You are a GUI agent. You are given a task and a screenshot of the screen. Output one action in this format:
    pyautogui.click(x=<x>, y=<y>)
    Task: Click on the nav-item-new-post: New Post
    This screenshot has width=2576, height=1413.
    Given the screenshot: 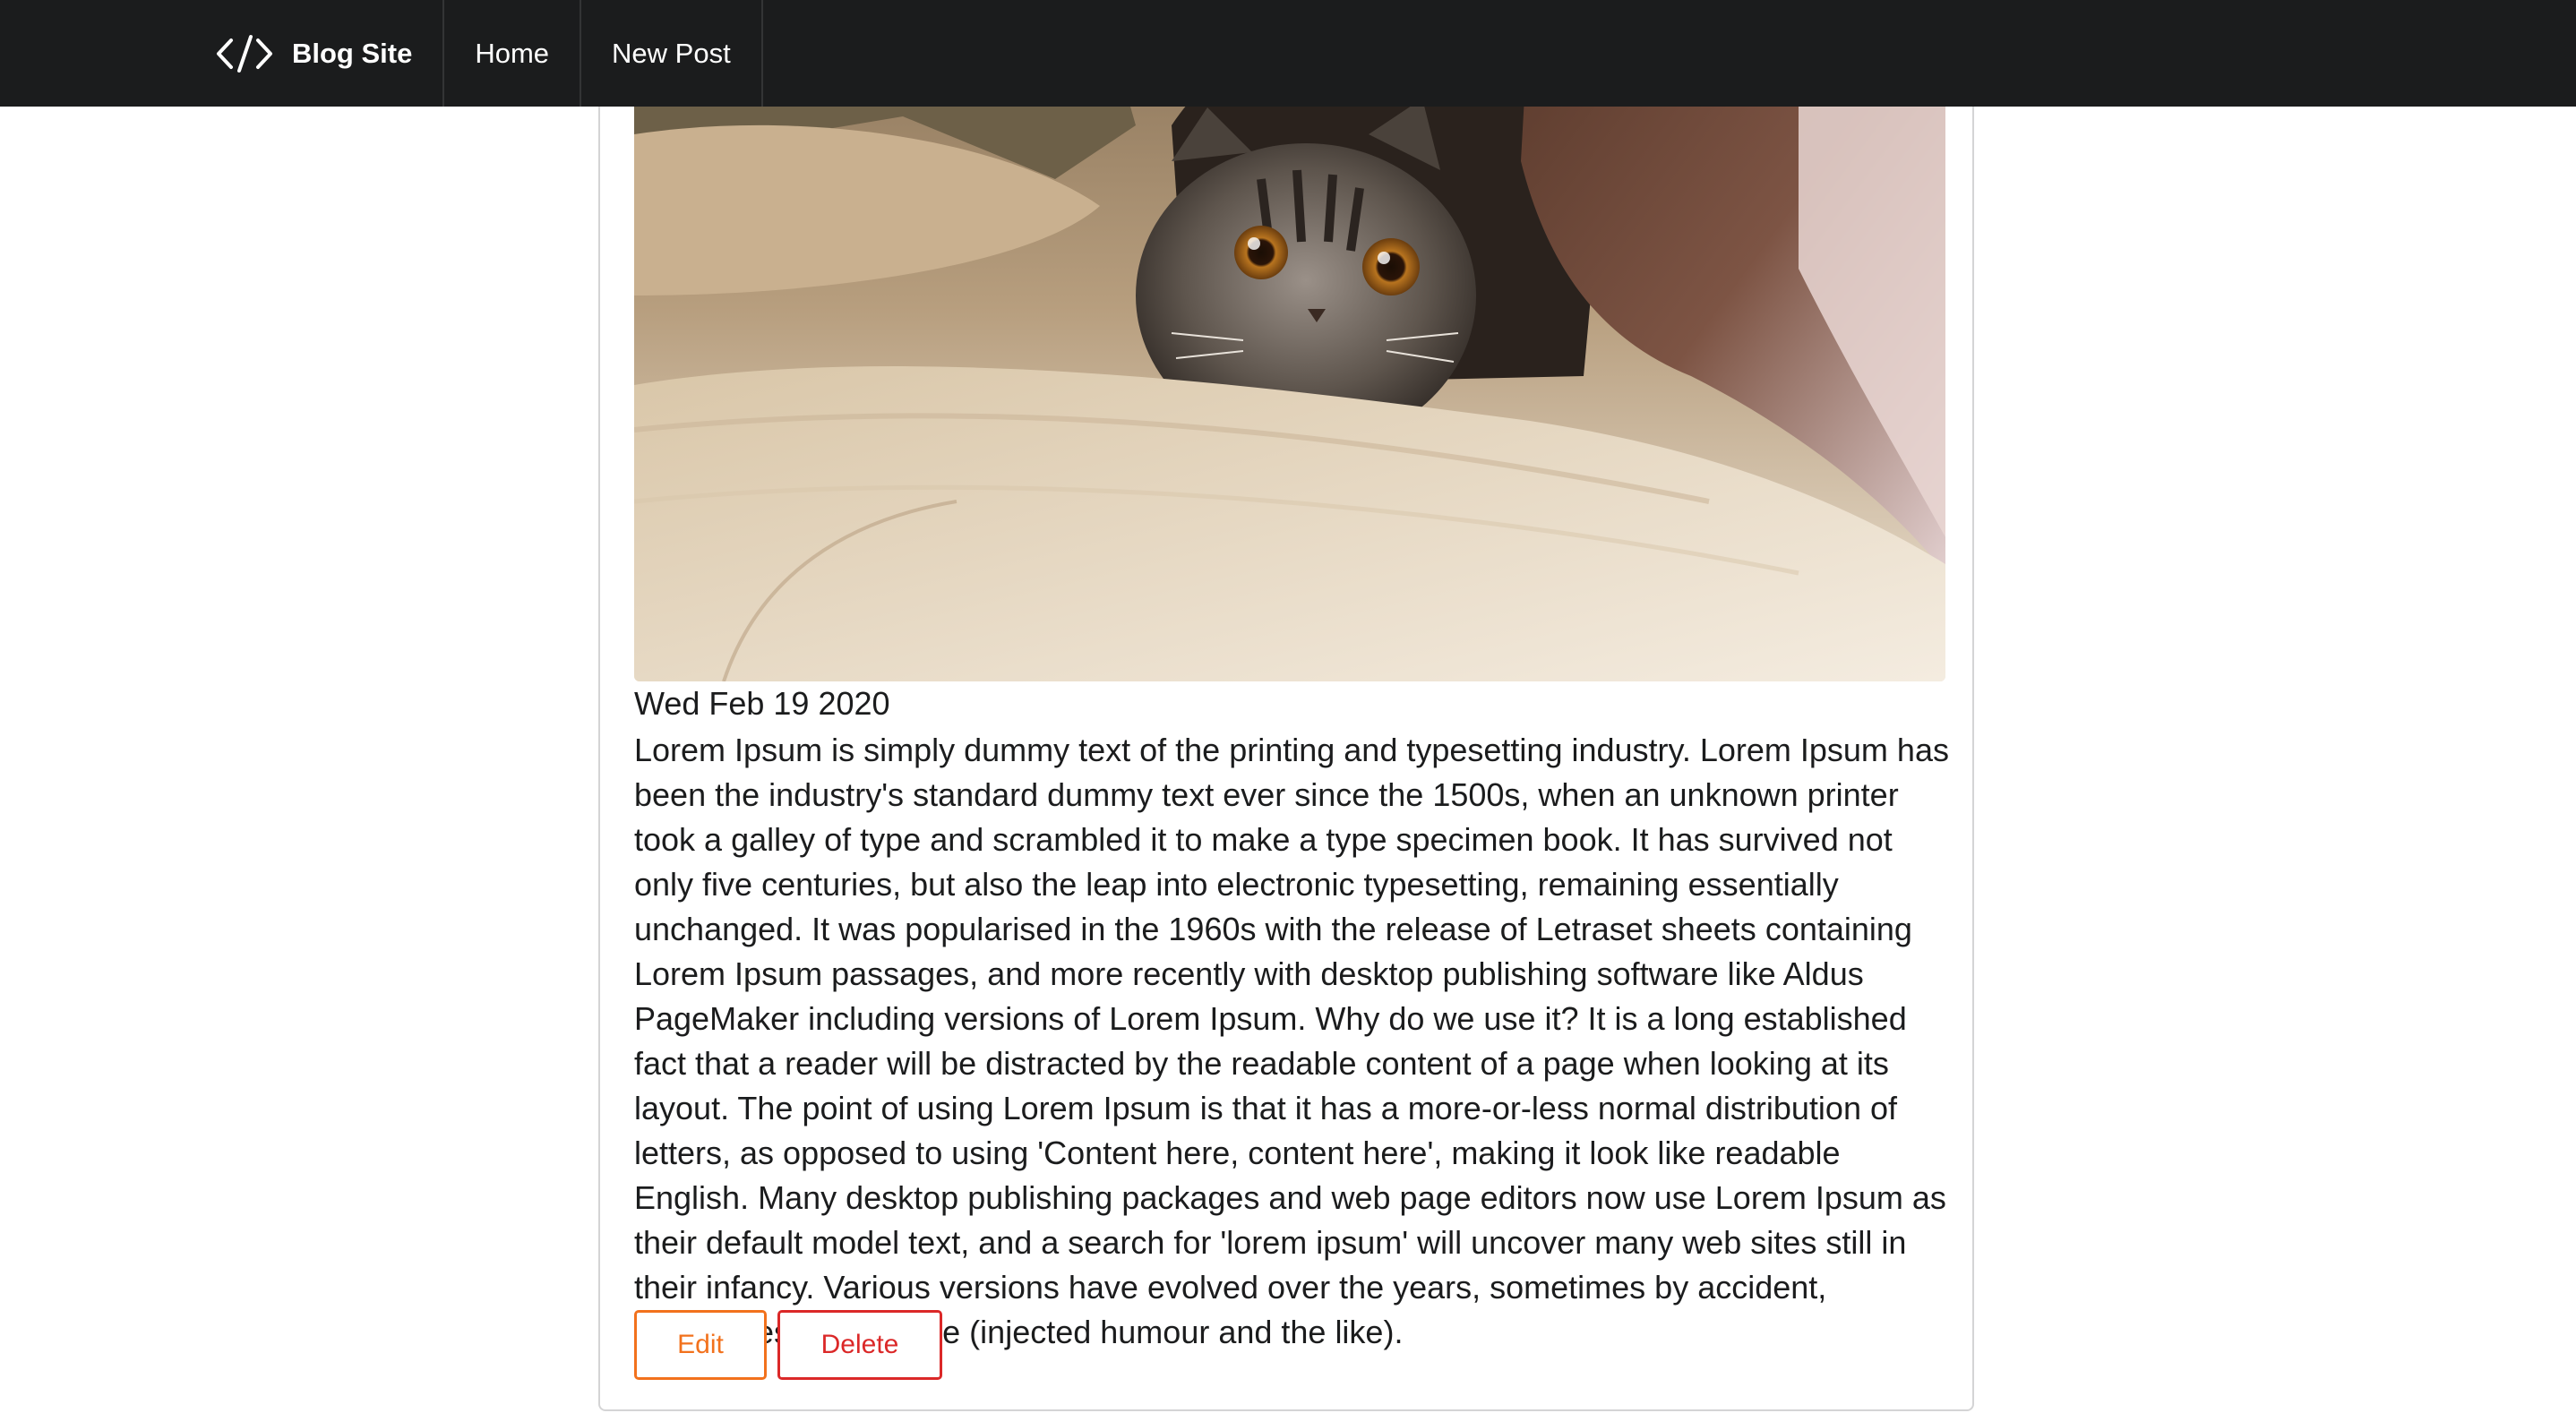 What is the action you would take?
    pyautogui.click(x=672, y=53)
    